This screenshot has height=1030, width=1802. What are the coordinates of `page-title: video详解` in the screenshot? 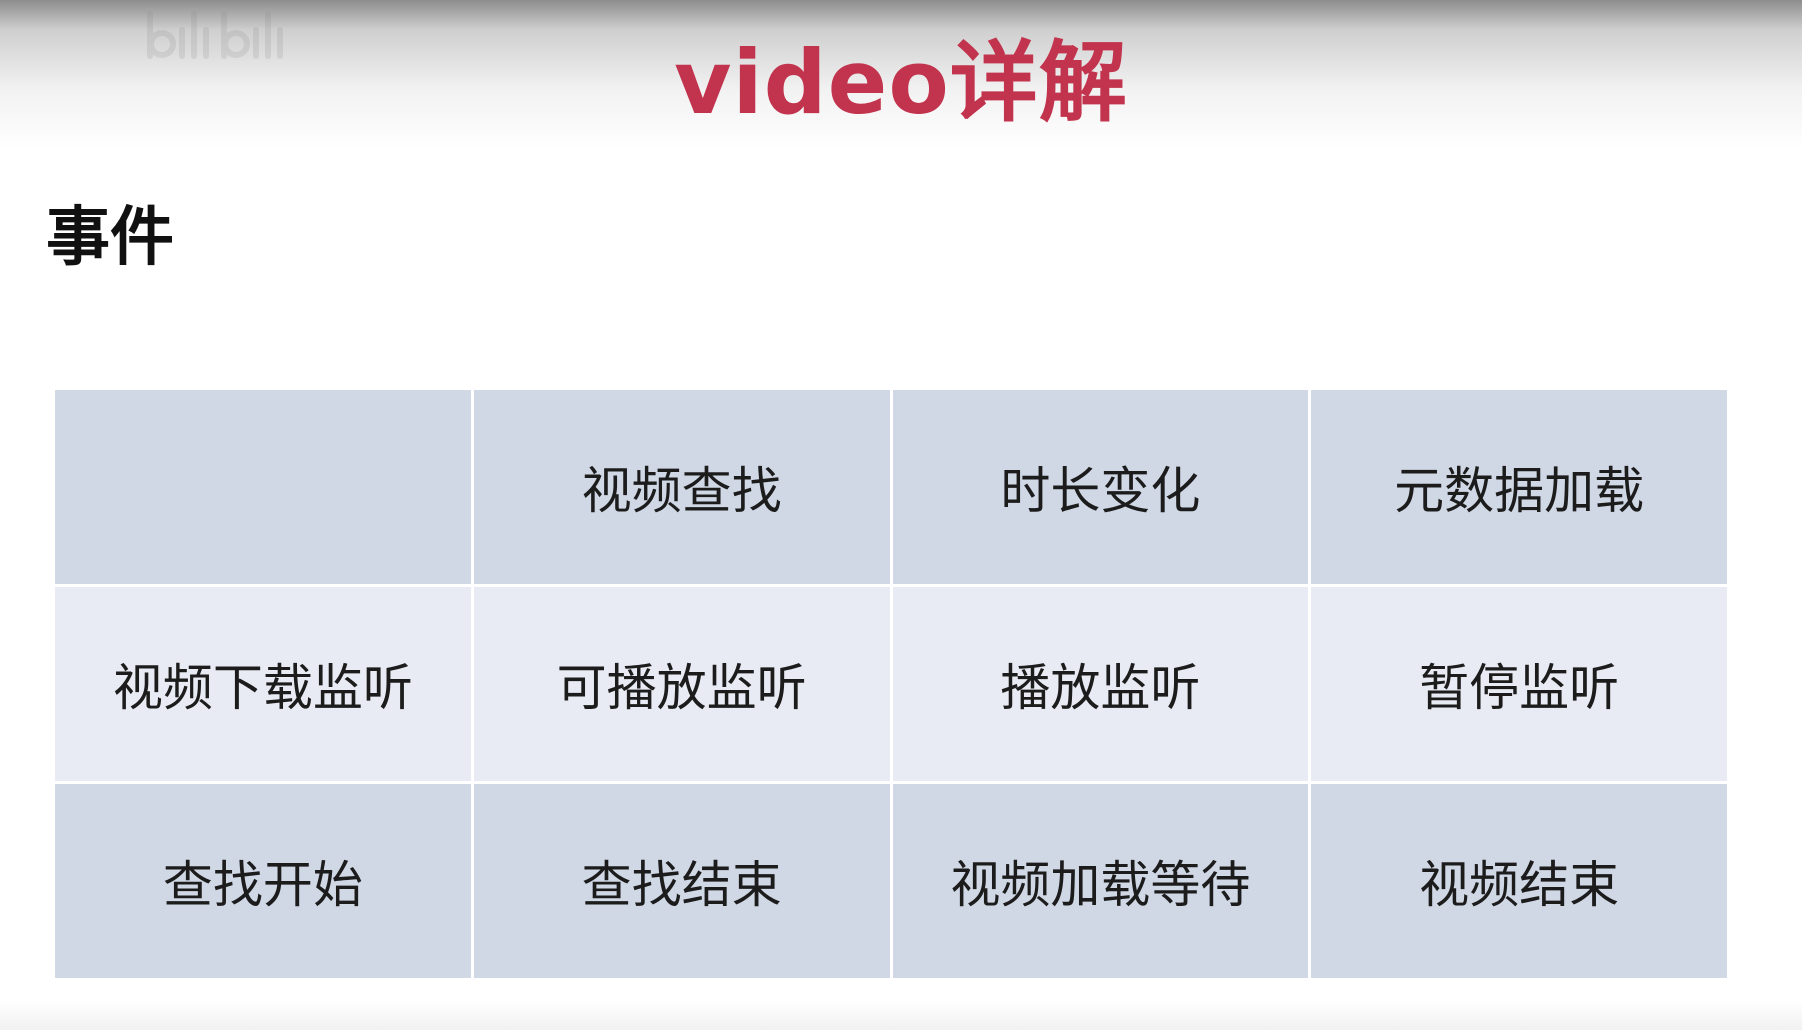 It's located at (901, 82).